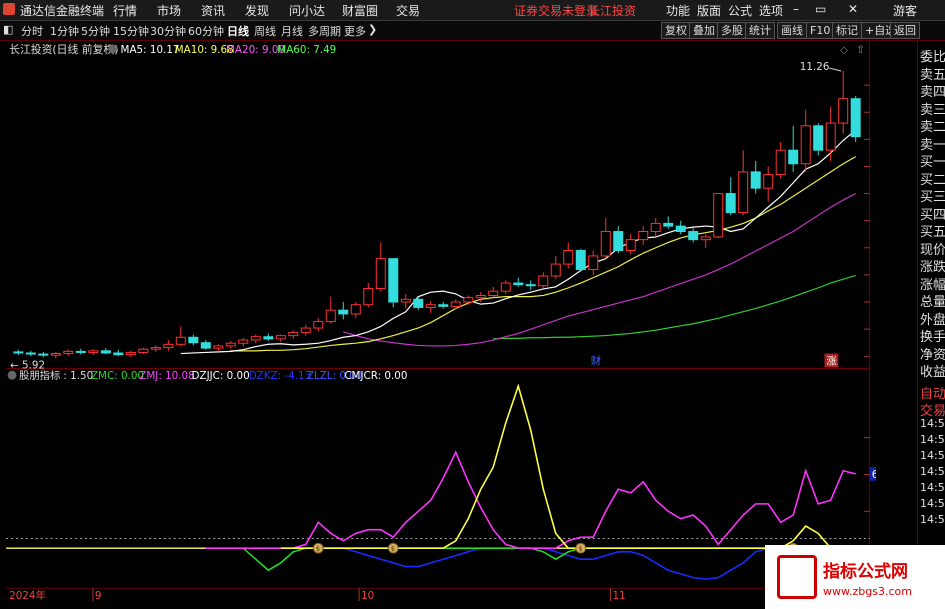  Describe the element at coordinates (95, 31) in the screenshot. I see `period-tab-5min: 5分钟` at that location.